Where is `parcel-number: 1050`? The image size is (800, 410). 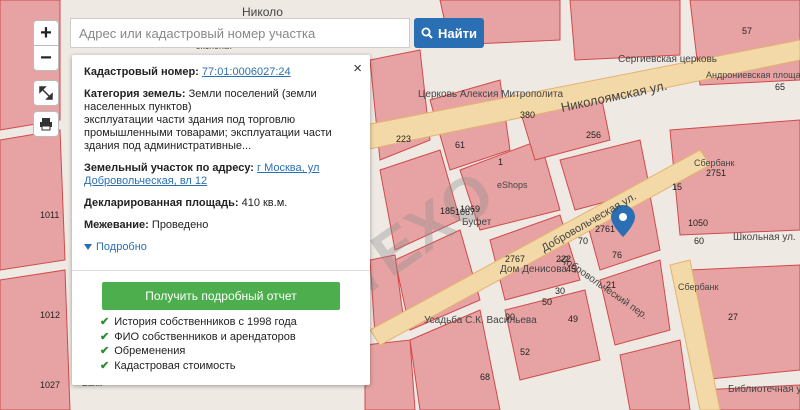
parcel-number: 1050 is located at coordinates (698, 223).